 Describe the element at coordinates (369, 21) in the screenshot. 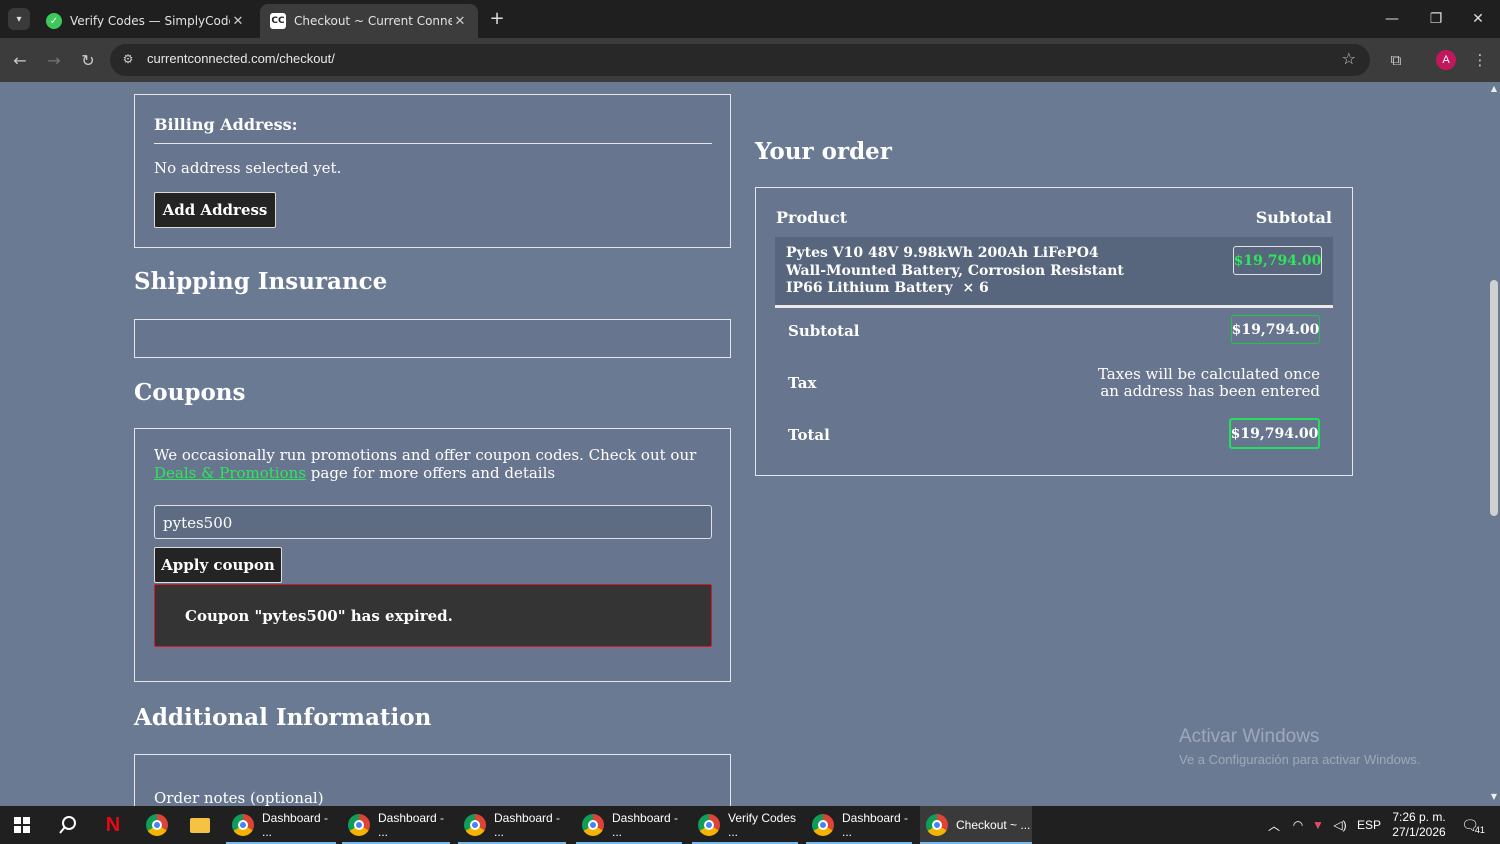

I see `browser-tab-checkout: CC Checkout ~ Current Connected ✕` at that location.